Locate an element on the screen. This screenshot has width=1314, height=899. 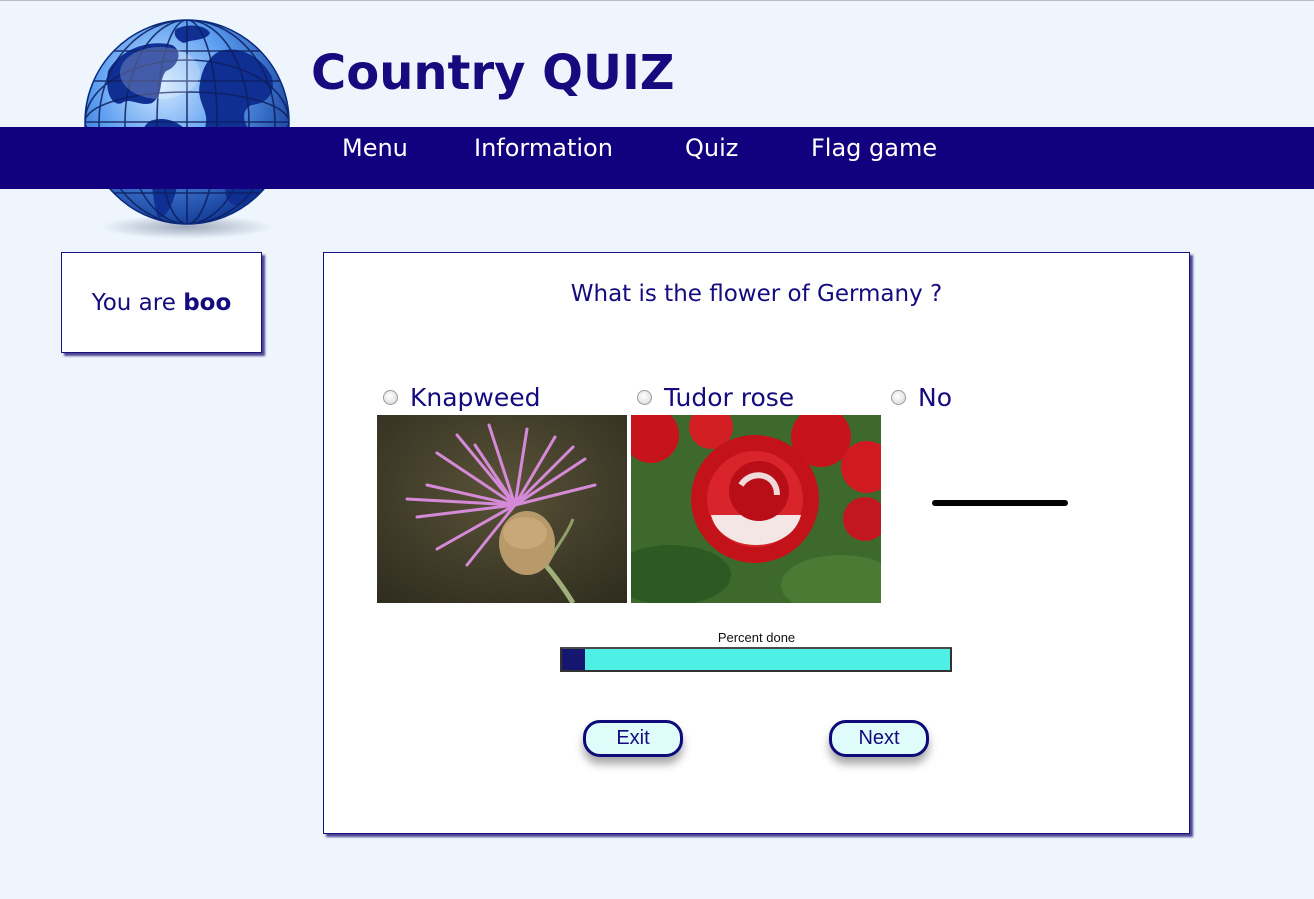
exit-button: Exit is located at coordinates (633, 738).